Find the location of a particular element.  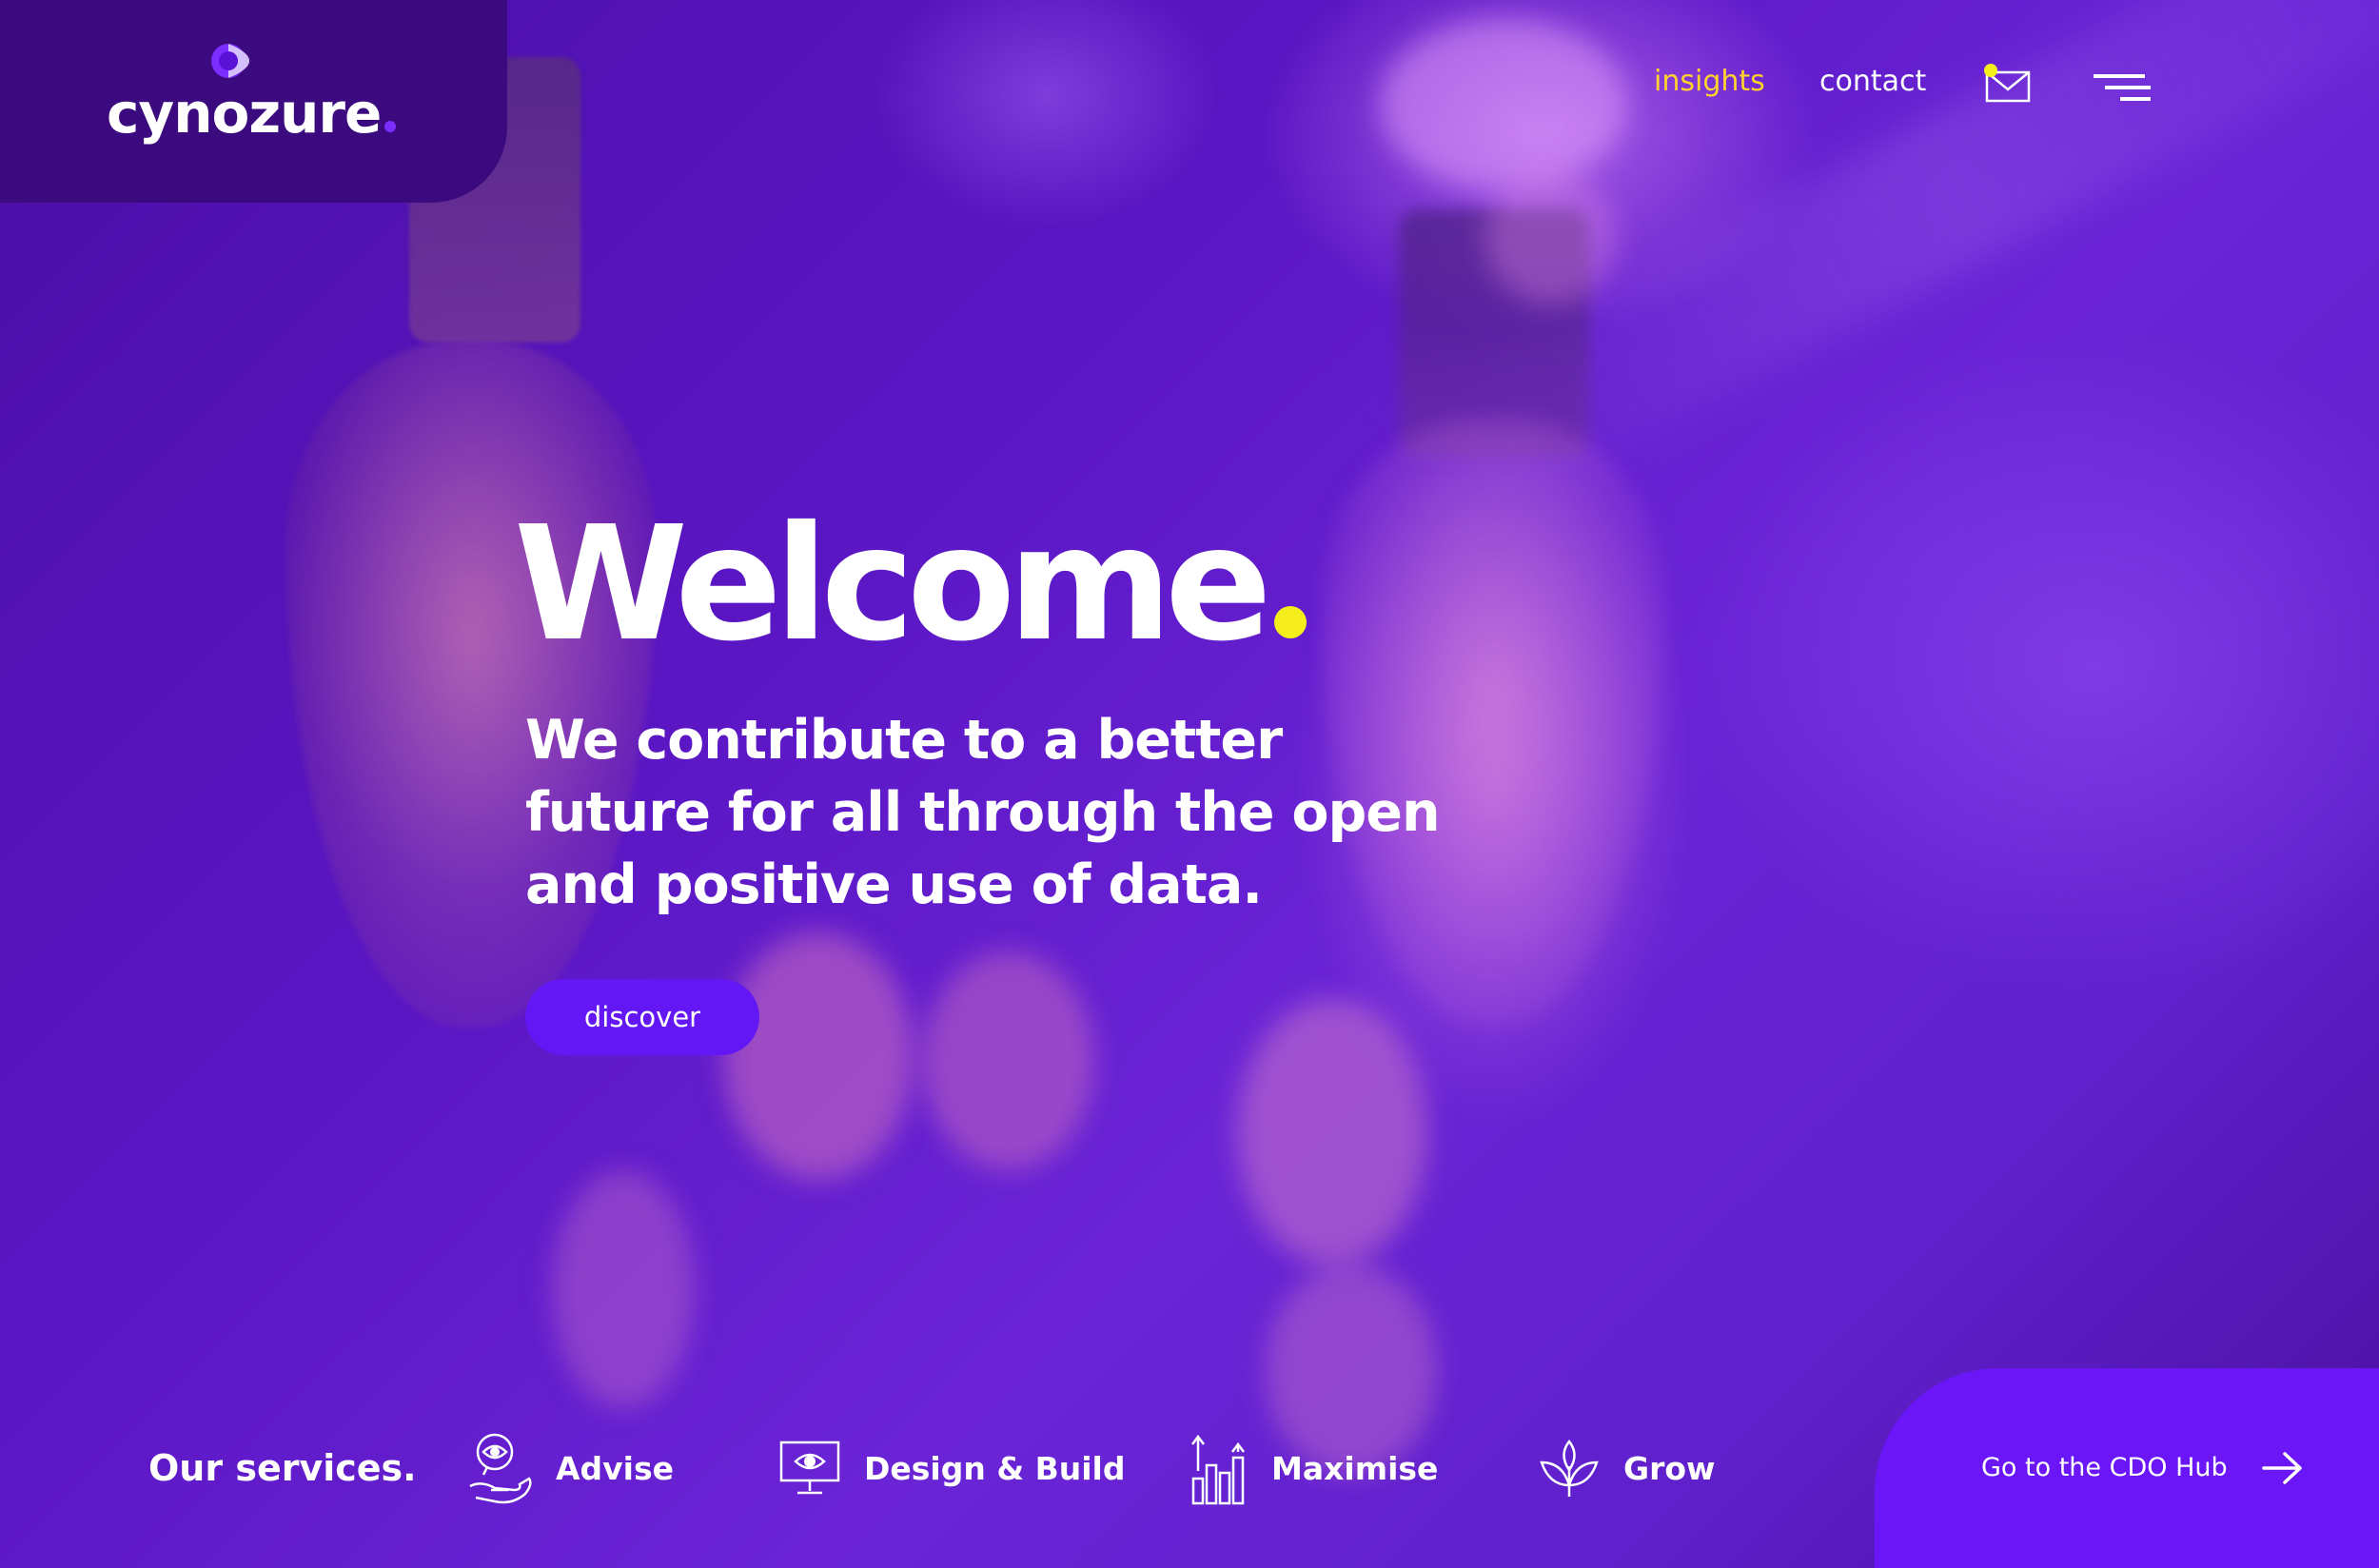

hero-title: Welcome is located at coordinates (910, 585).